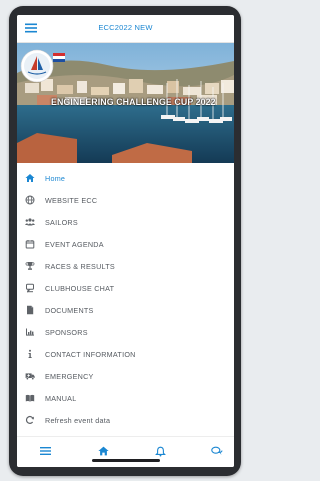  I want to click on chart-icon, so click(30, 332).